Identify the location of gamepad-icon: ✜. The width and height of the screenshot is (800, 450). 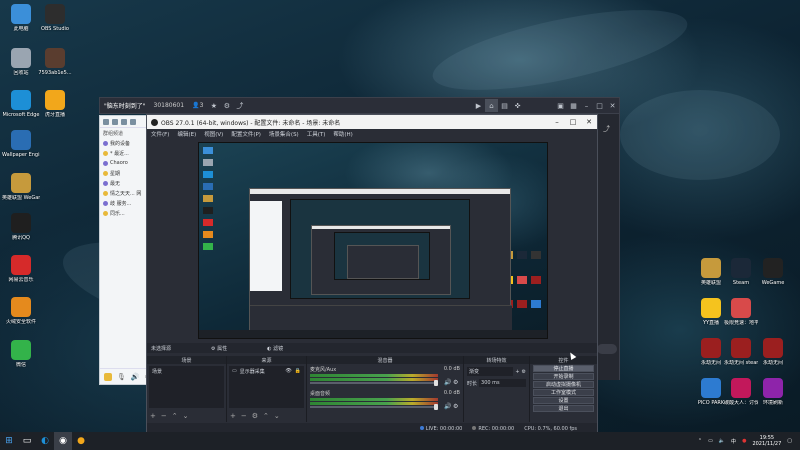
(517, 105).